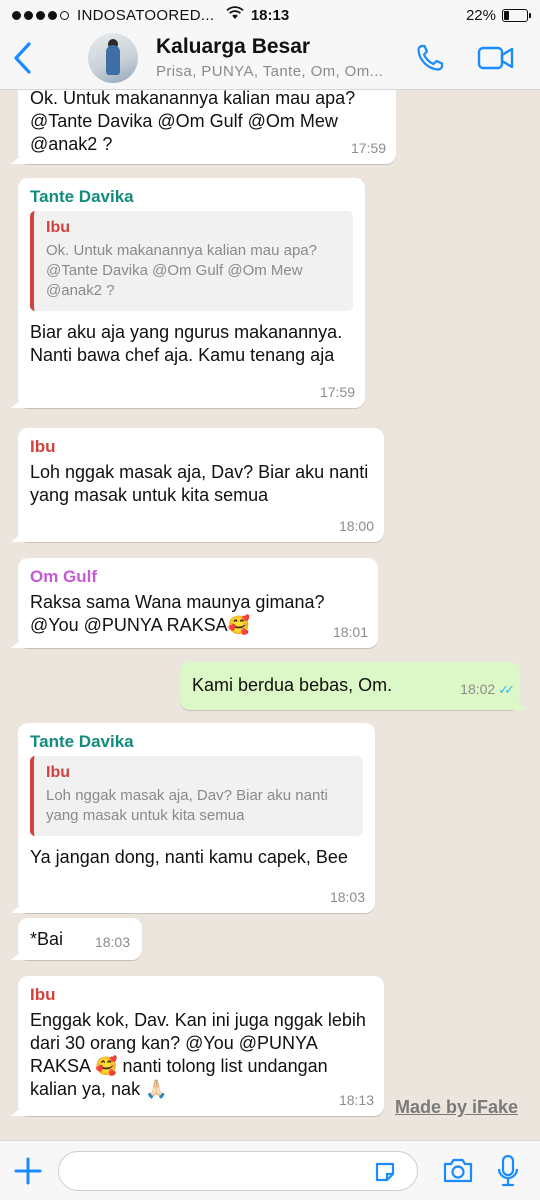 The height and width of the screenshot is (1200, 540). Describe the element at coordinates (189, 857) in the screenshot. I see `message-text: Ya jangan dong, nanti kamu capek, Bee` at that location.